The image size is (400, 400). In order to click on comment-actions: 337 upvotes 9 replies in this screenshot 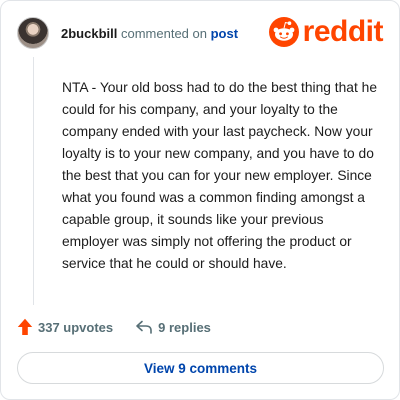, I will do `click(114, 327)`.